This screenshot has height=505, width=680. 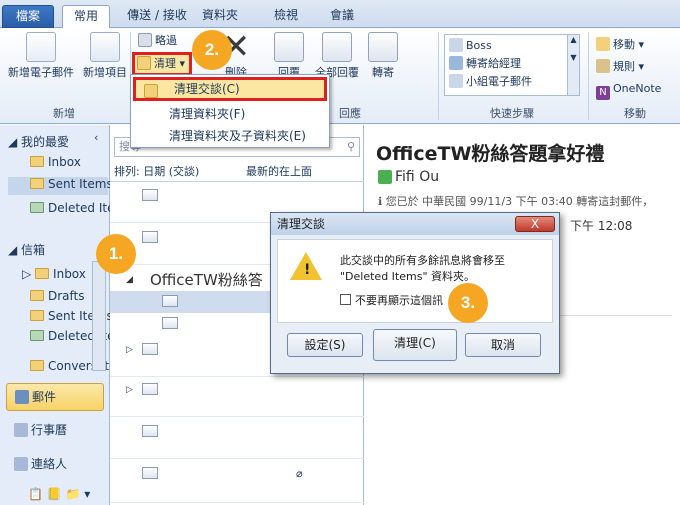 I want to click on sender: Fifi Ou, so click(x=408, y=177).